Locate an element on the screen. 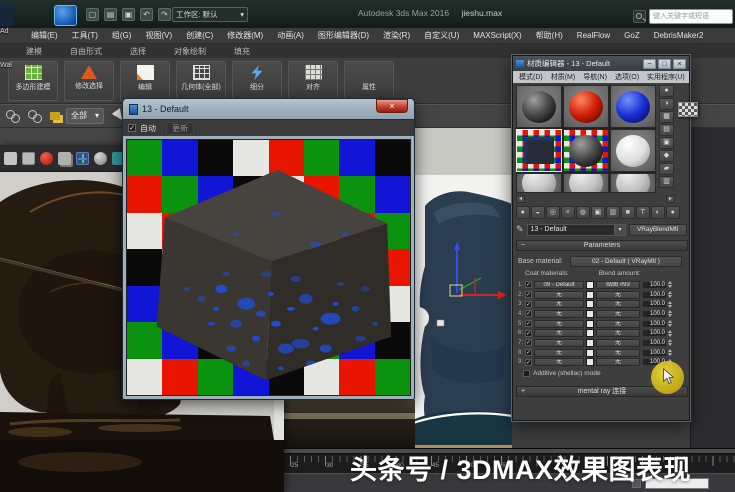 This screenshot has width=735, height=492. scroll-right-button: ▸ is located at coordinates (670, 199).